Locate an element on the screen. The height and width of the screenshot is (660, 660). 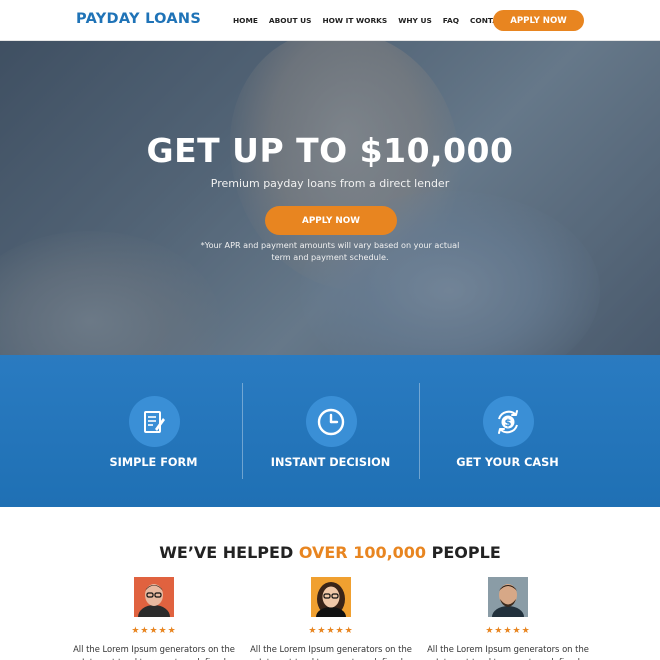
feature-get-your-cash: $ GET YOUR CASH is located at coordinates (507, 431).